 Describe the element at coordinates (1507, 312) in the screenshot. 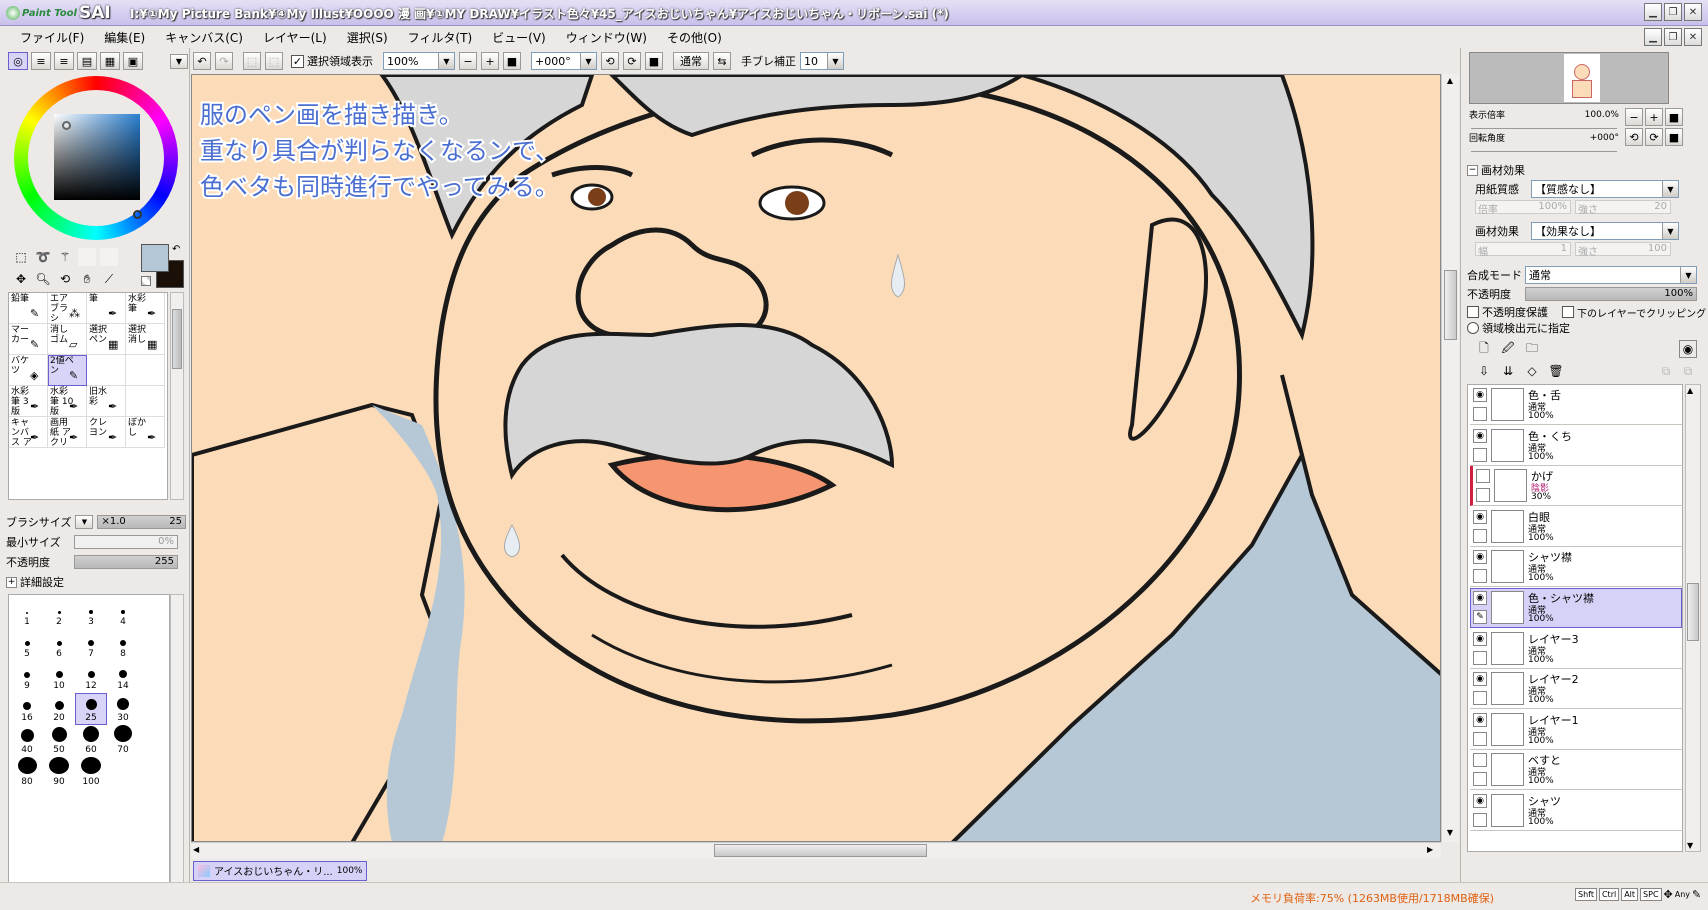

I see `preserve-opacity-checkbox: 不透明度保護` at that location.